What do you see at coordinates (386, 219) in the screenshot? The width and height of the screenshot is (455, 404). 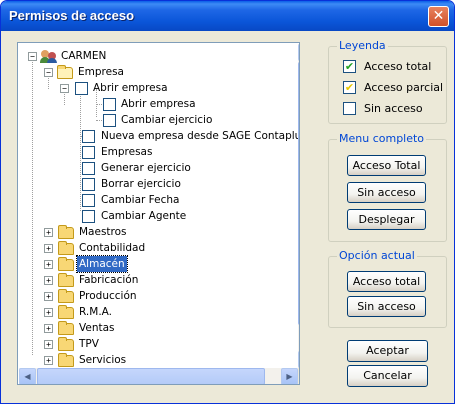 I see `desplegar-button: Desplegar` at bounding box center [386, 219].